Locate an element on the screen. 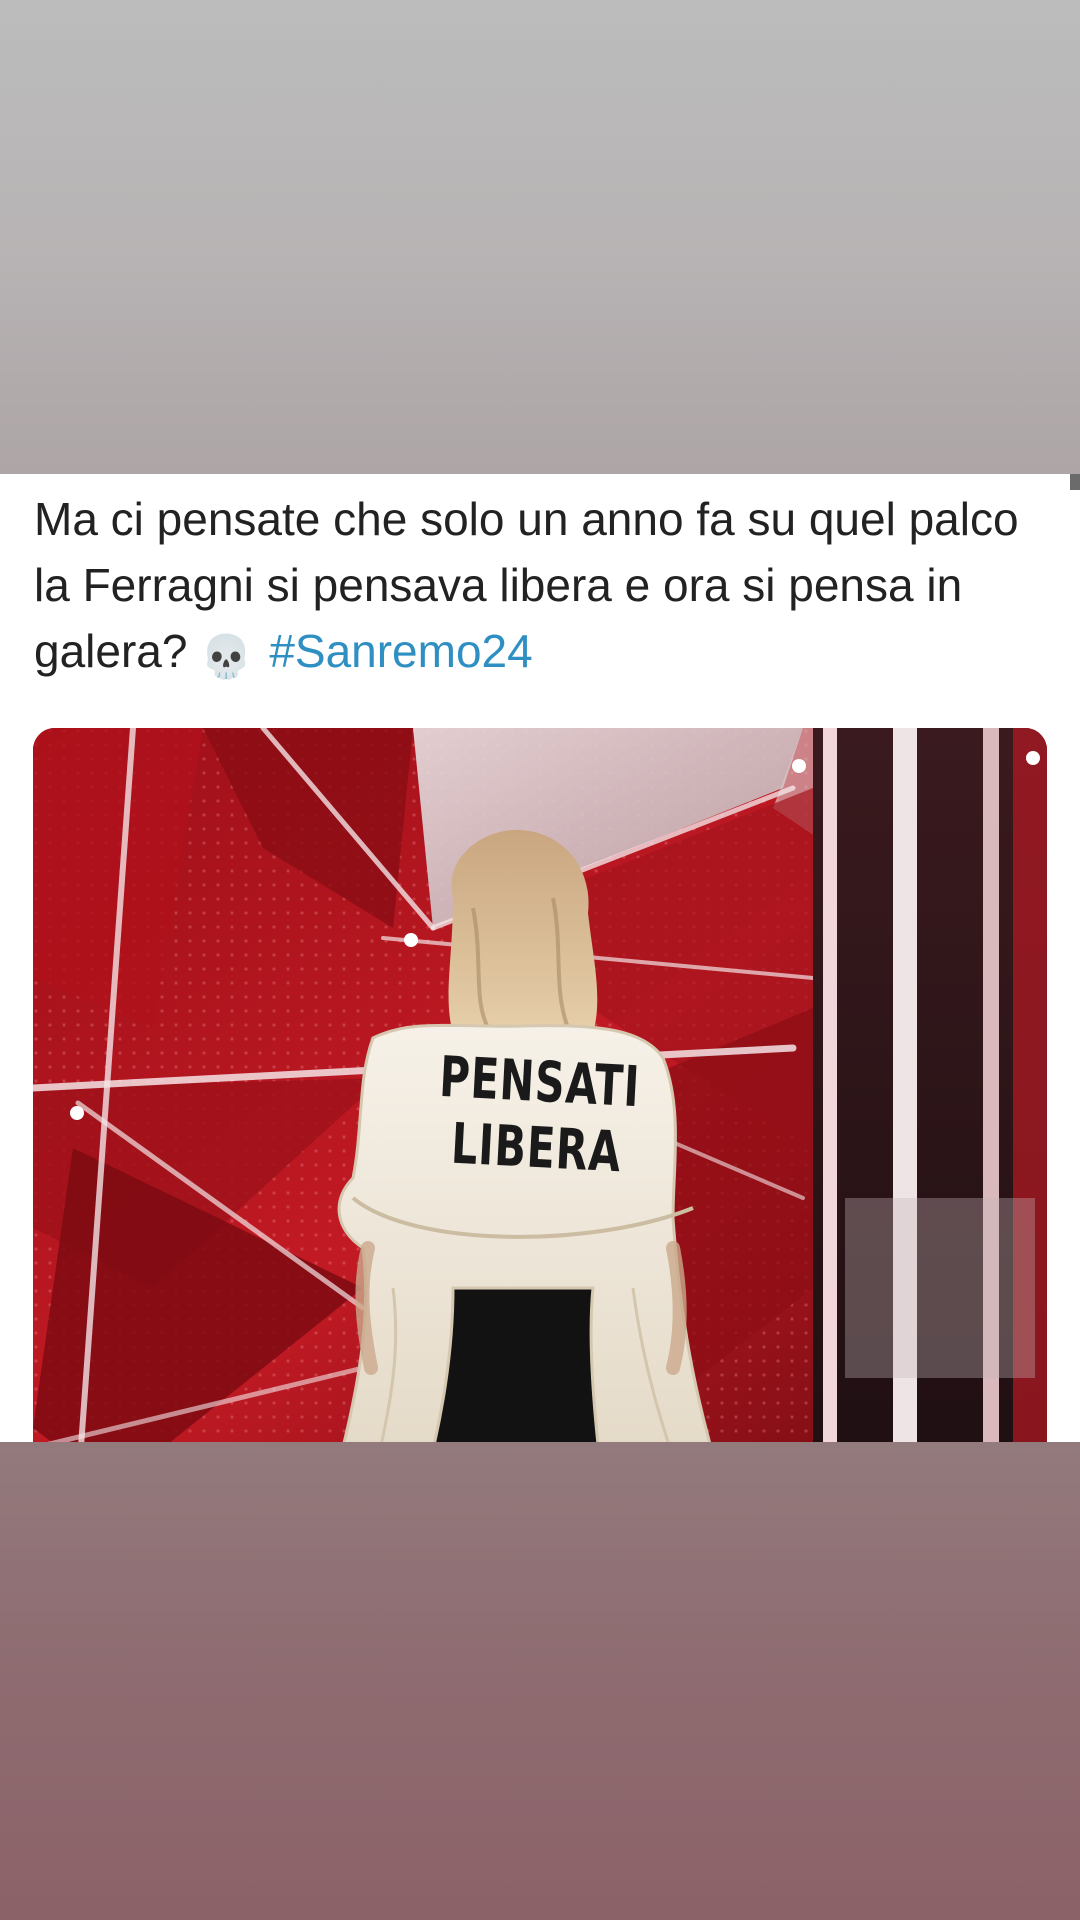  skull-emoji-icon: 💀 is located at coordinates (226, 656).